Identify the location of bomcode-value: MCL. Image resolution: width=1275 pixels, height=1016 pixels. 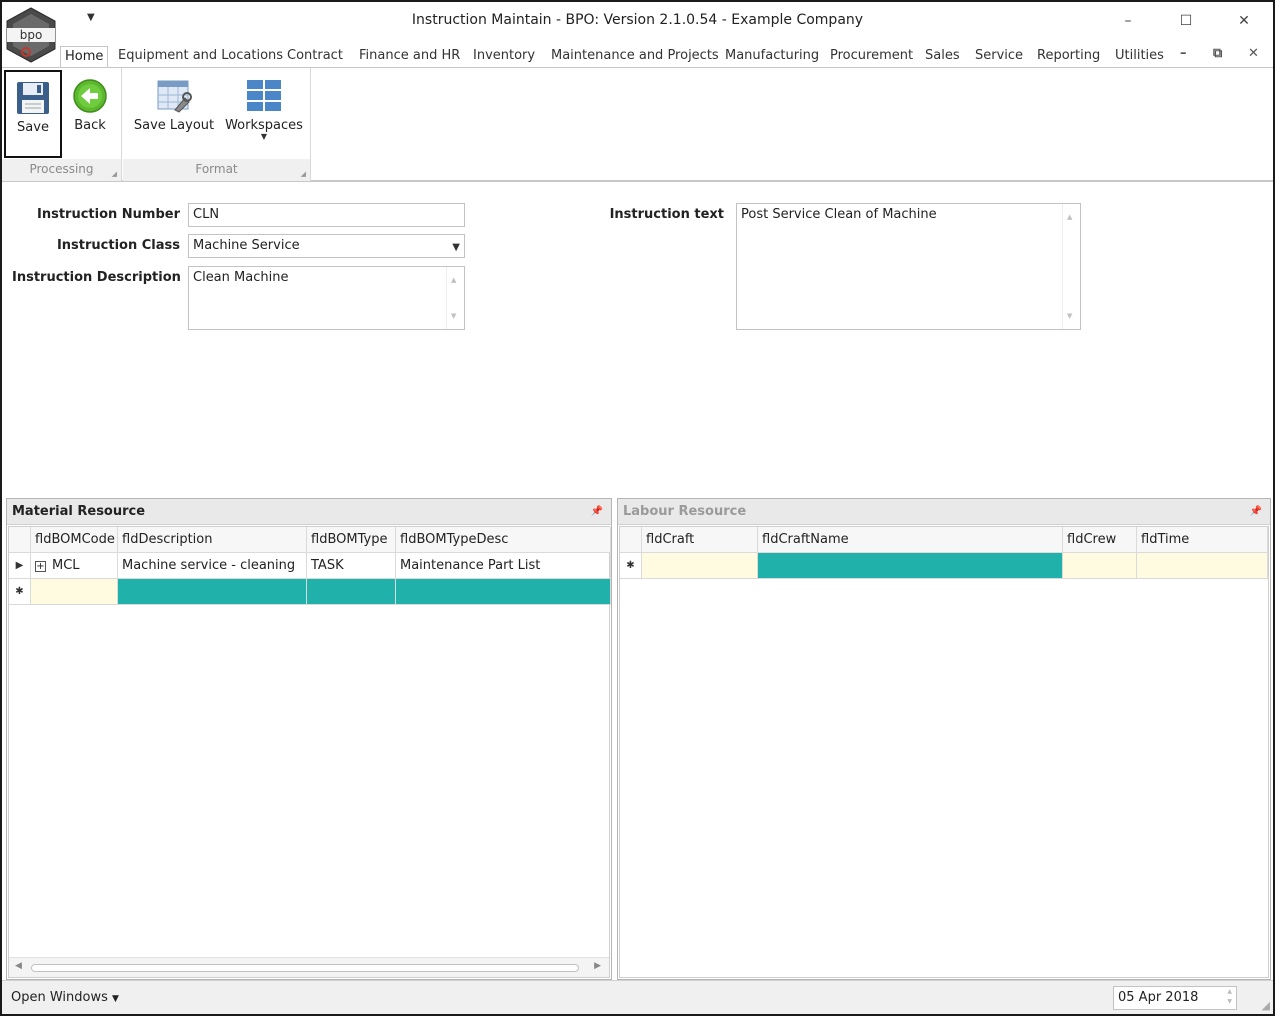
(66, 565).